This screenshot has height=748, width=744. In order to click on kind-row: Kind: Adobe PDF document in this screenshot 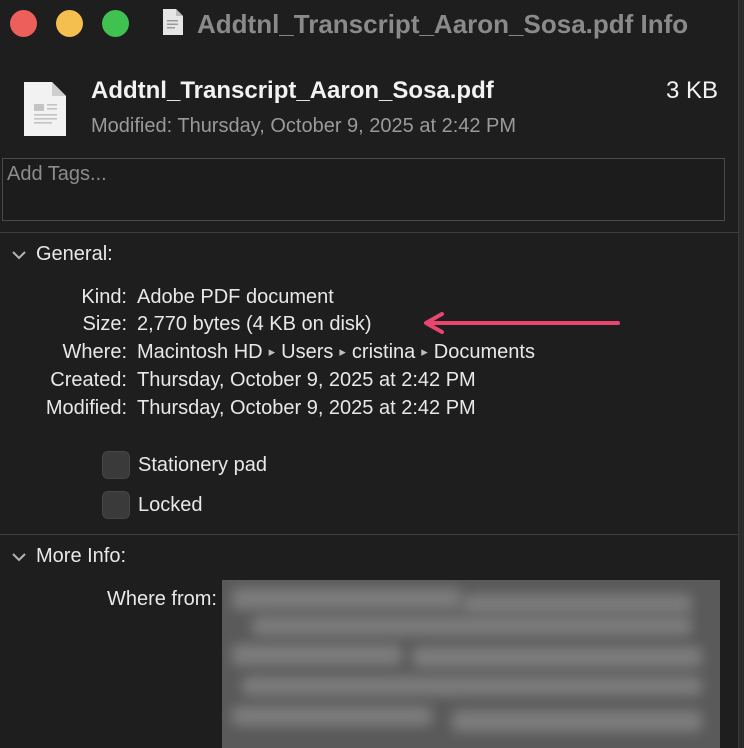, I will do `click(369, 299)`.